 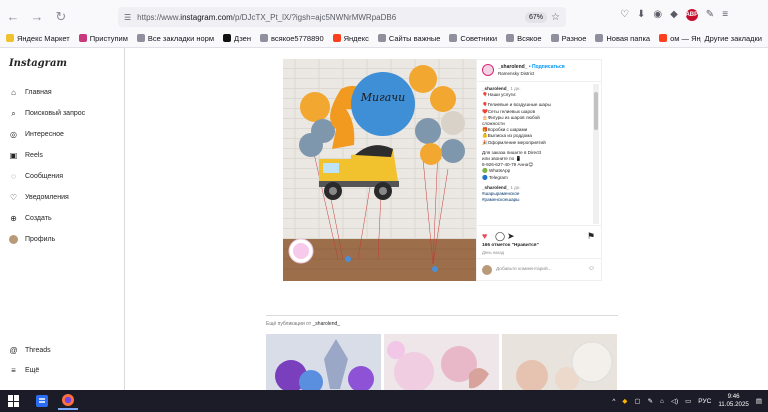 What do you see at coordinates (488, 70) in the screenshot?
I see `author-avatar` at bounding box center [488, 70].